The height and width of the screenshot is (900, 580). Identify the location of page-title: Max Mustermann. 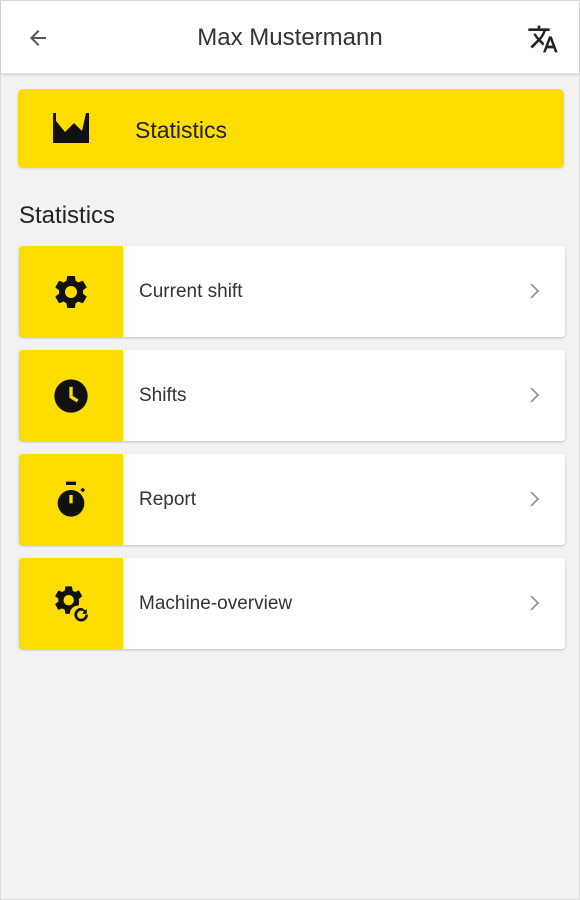
(290, 37).